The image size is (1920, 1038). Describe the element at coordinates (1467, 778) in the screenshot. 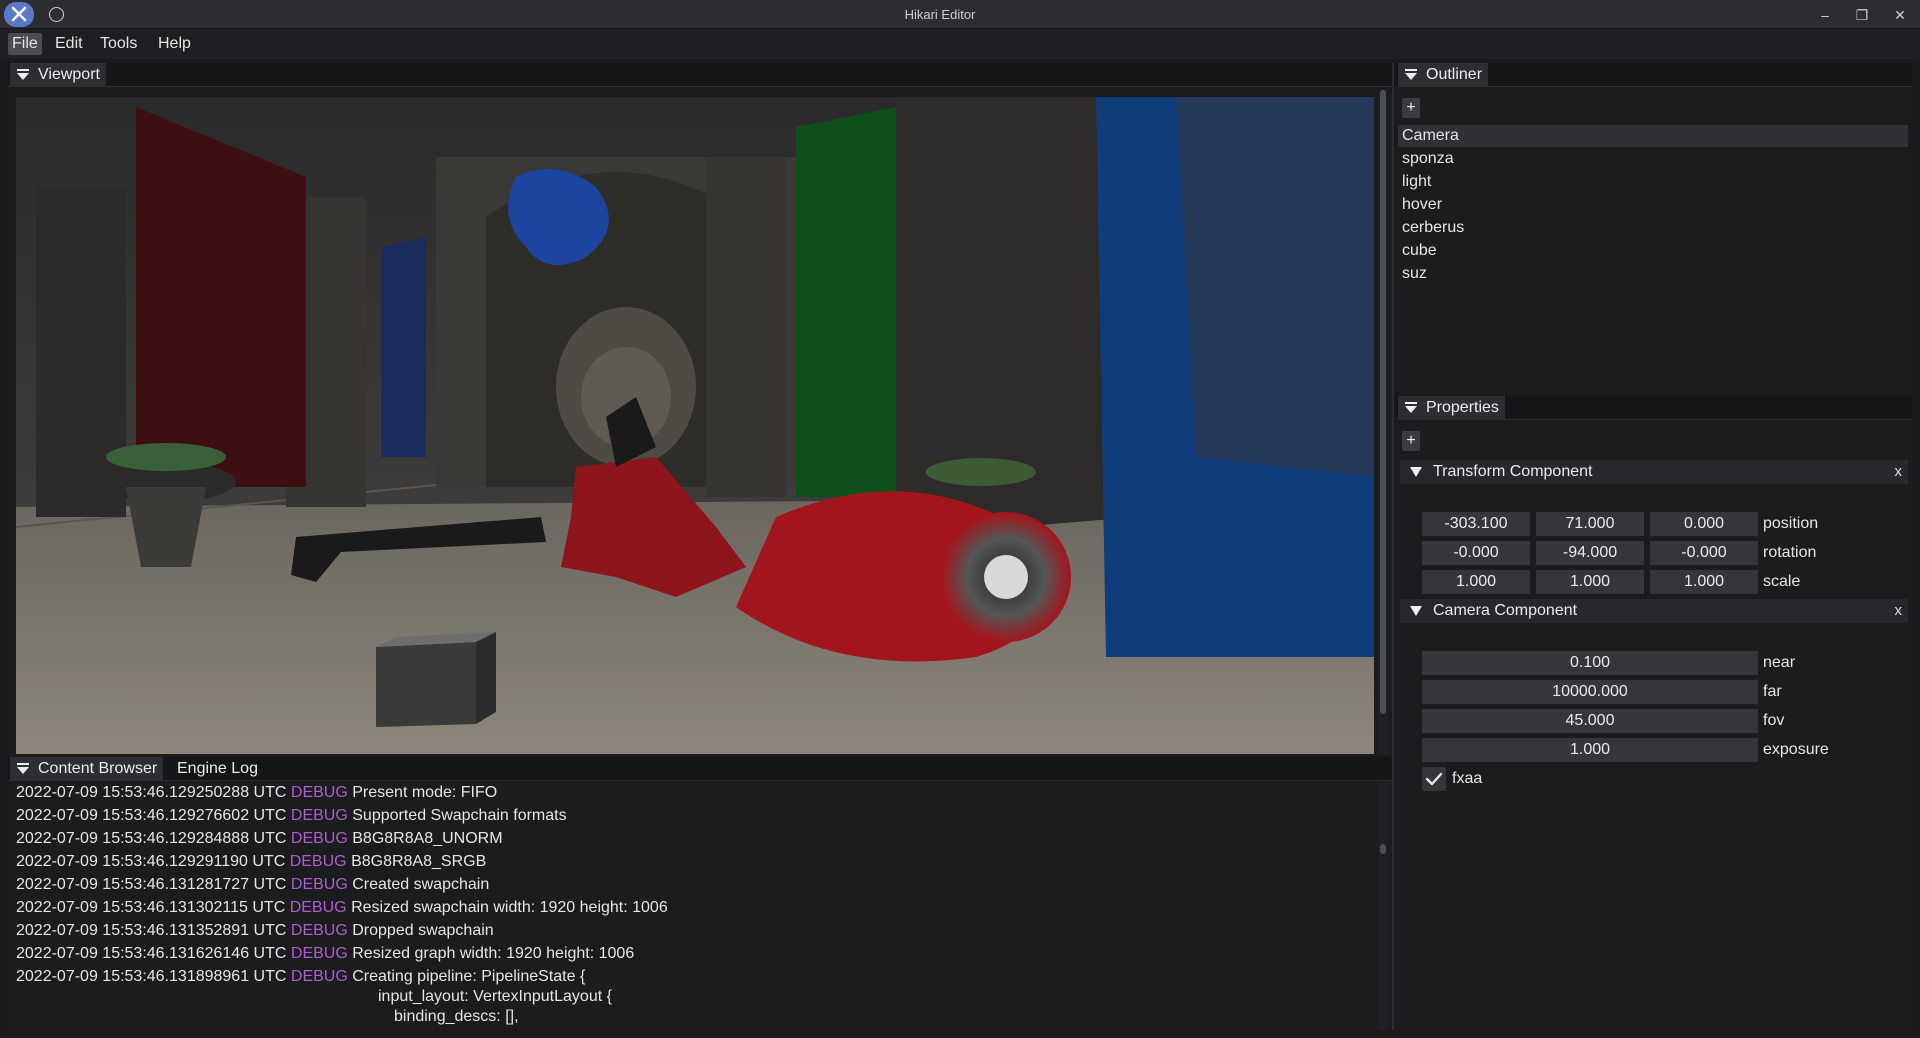

I see `fxaa-label: fxaa` at that location.